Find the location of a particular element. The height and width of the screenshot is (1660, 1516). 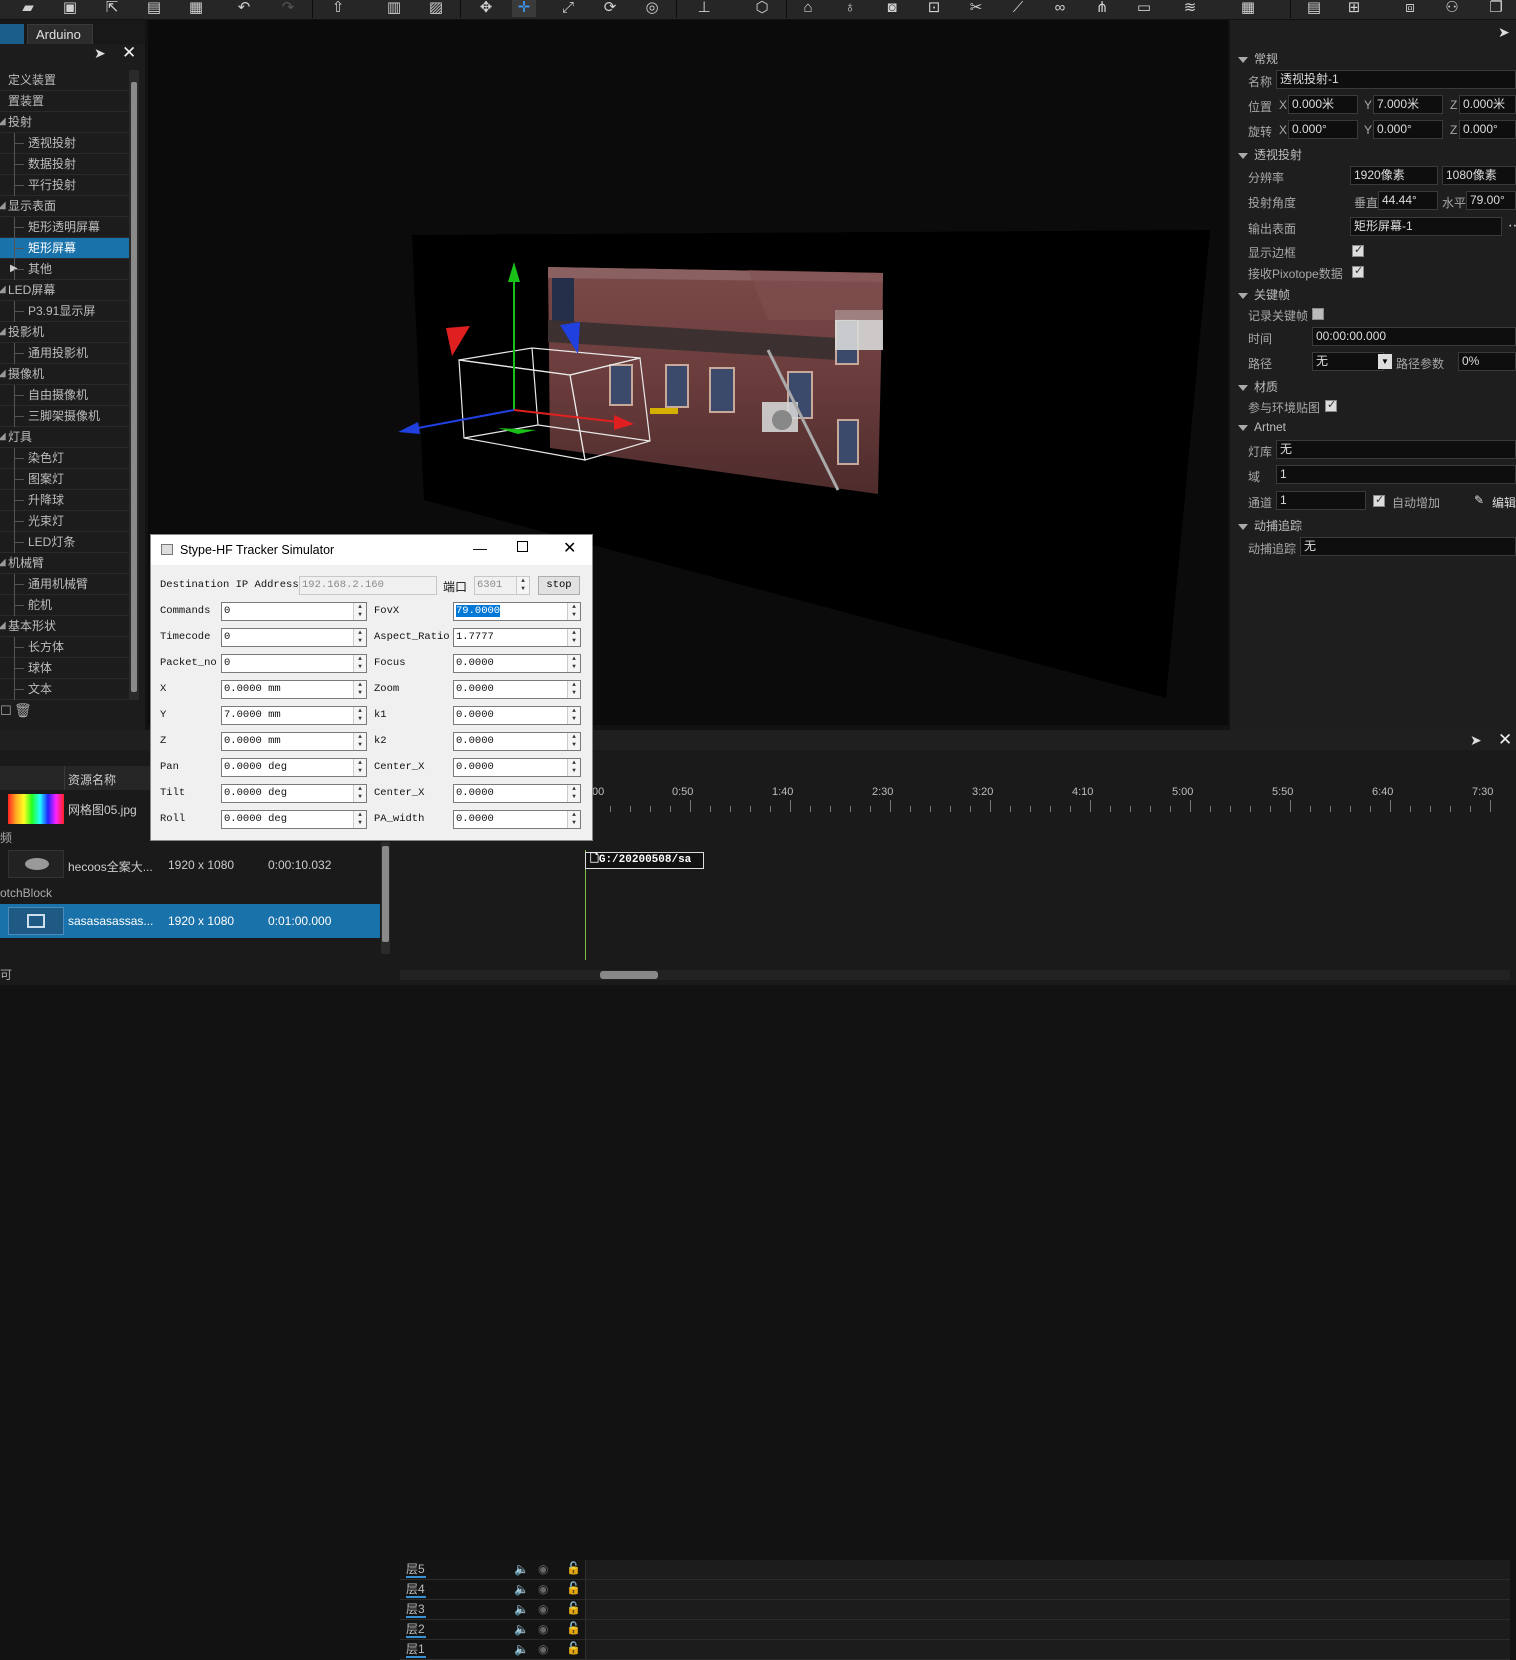

rotation-x-input: 0.000° is located at coordinates (1323, 129).